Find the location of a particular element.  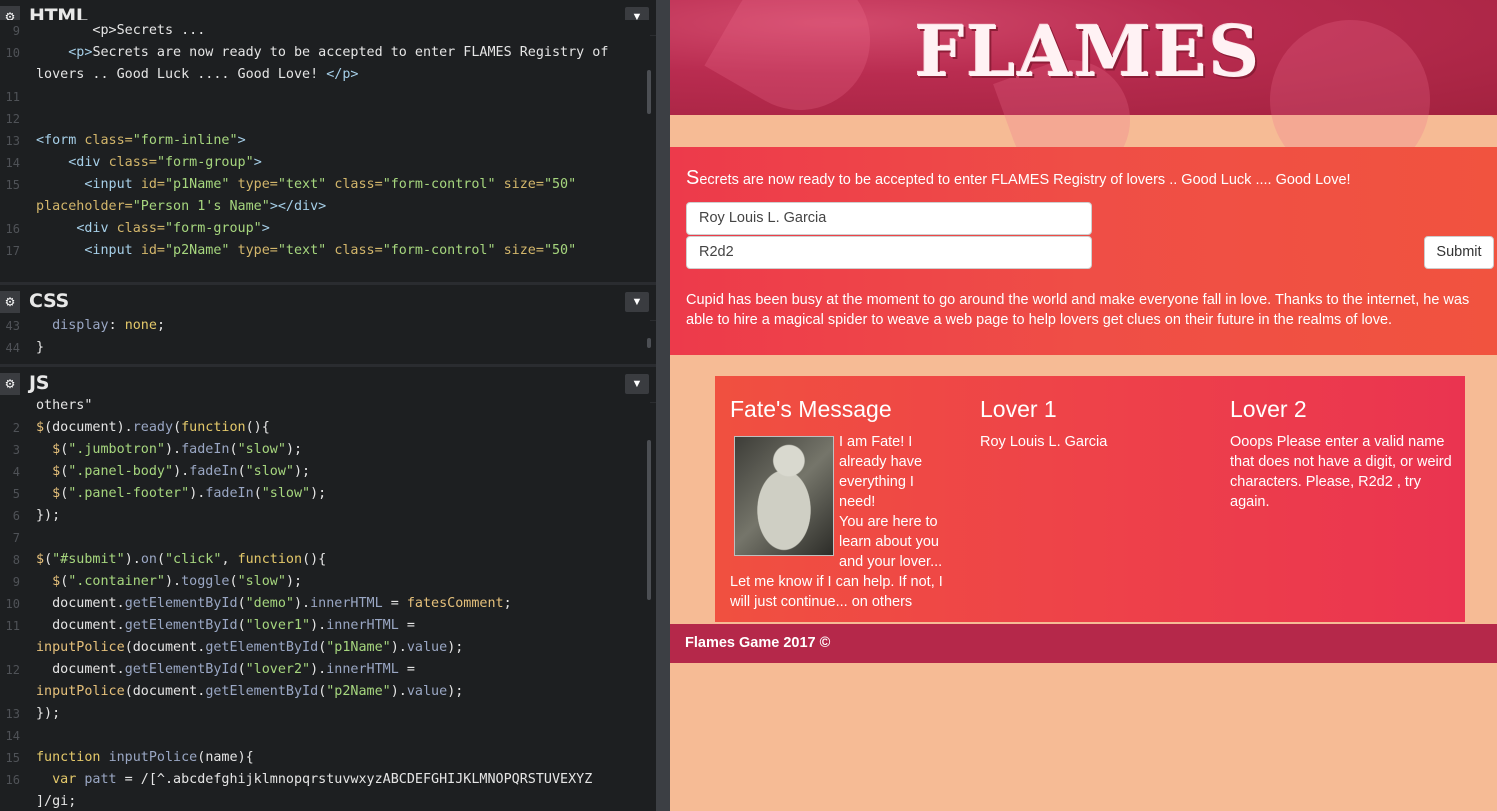

code-line: 14 is located at coordinates (325, 736).